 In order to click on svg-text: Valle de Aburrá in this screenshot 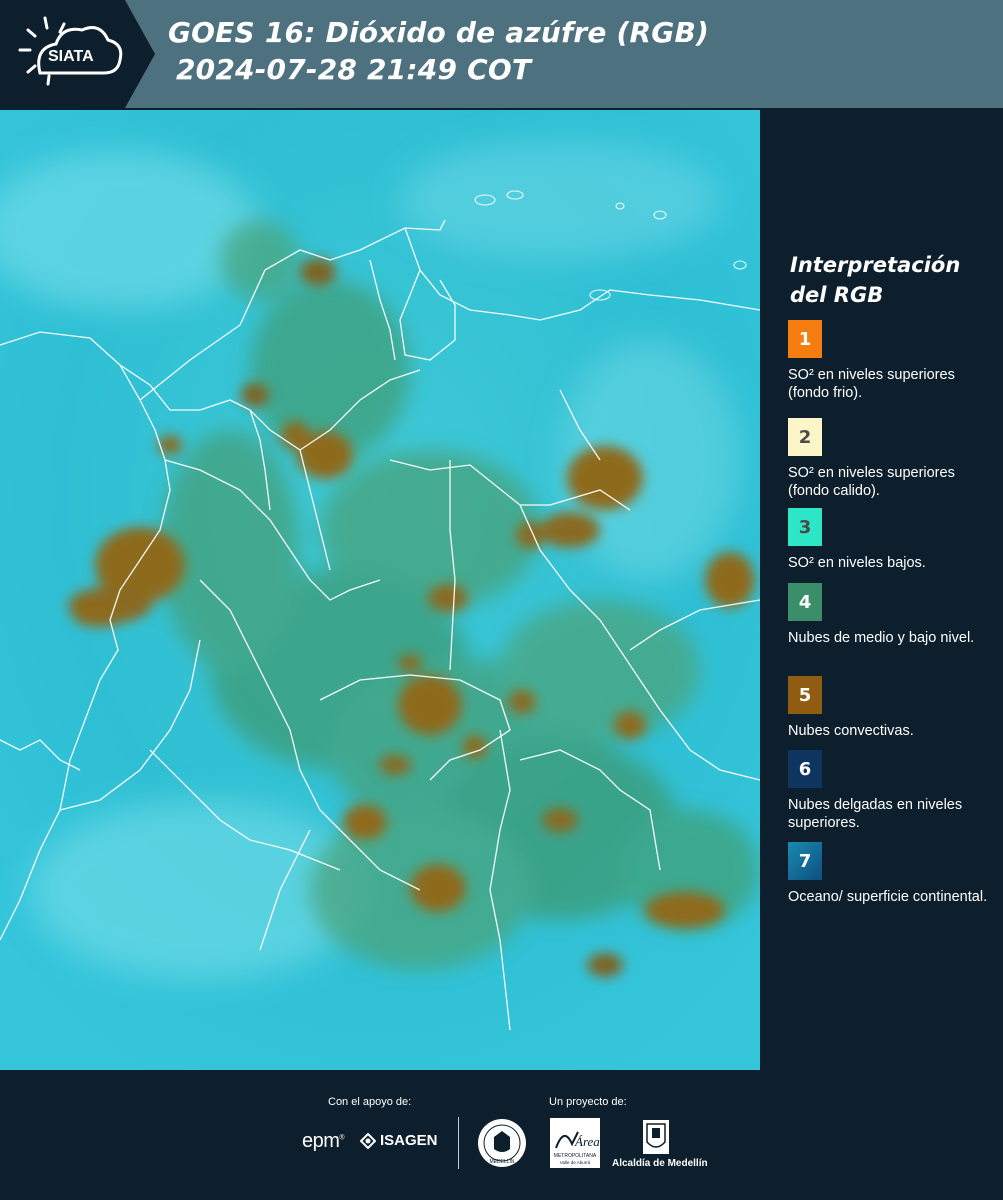, I will do `click(575, 1162)`.